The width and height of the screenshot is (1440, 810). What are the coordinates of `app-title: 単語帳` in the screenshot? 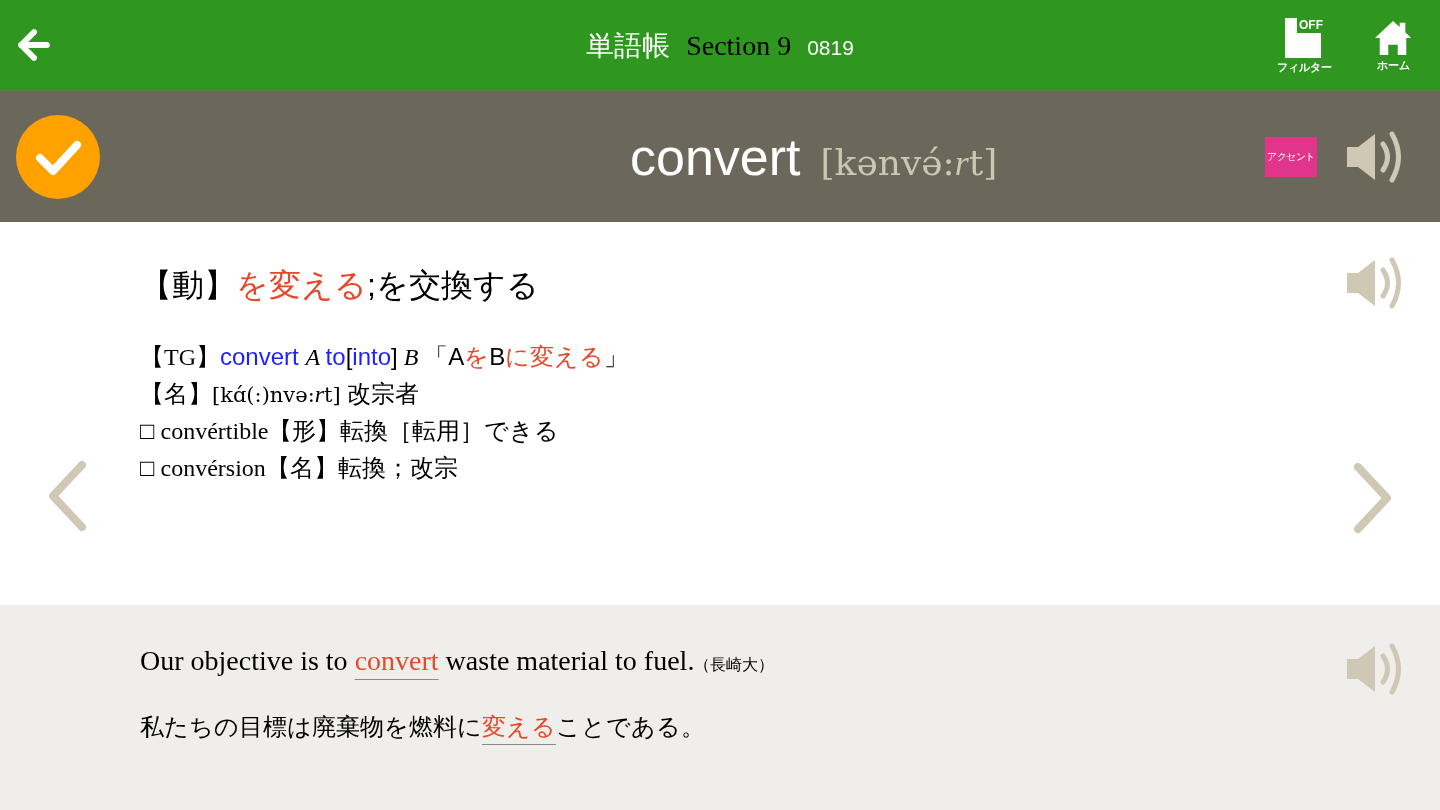 It's located at (628, 46).